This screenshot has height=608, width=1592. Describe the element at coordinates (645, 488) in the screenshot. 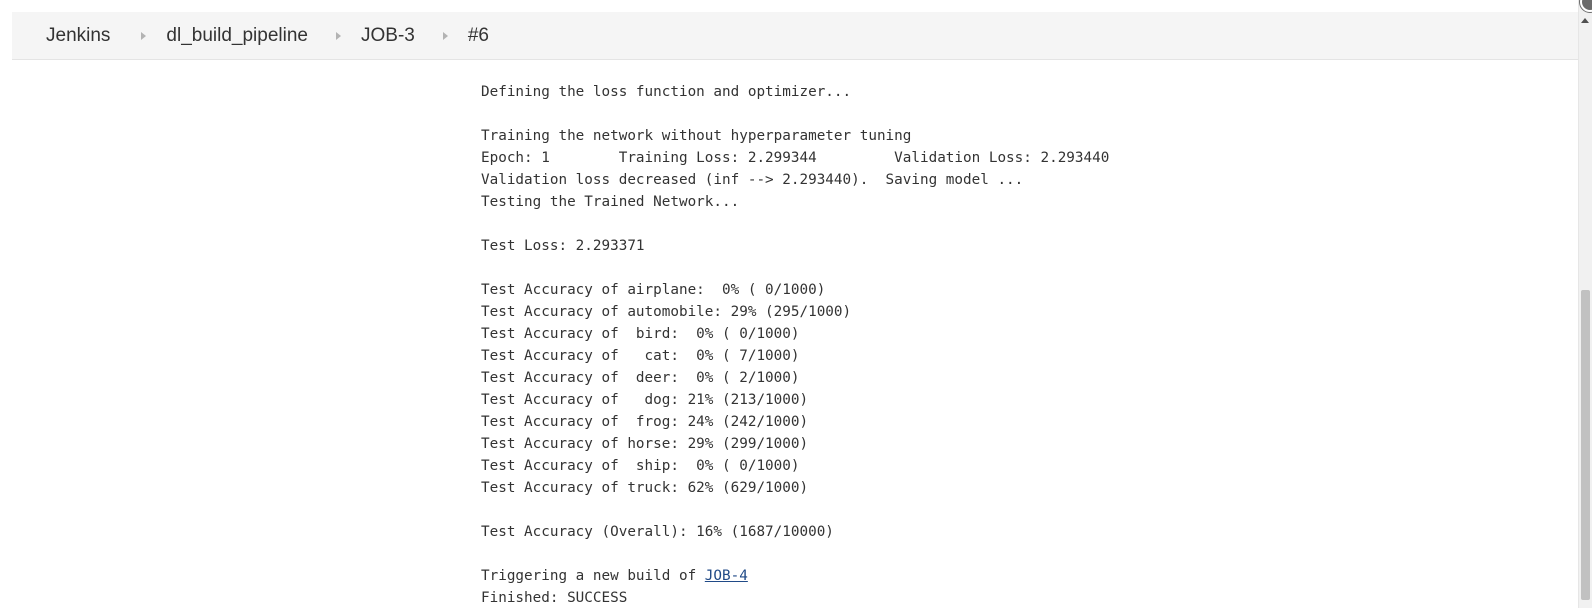

I see `console-line: Test Accuracy of truck: 62% (629/1000)` at that location.